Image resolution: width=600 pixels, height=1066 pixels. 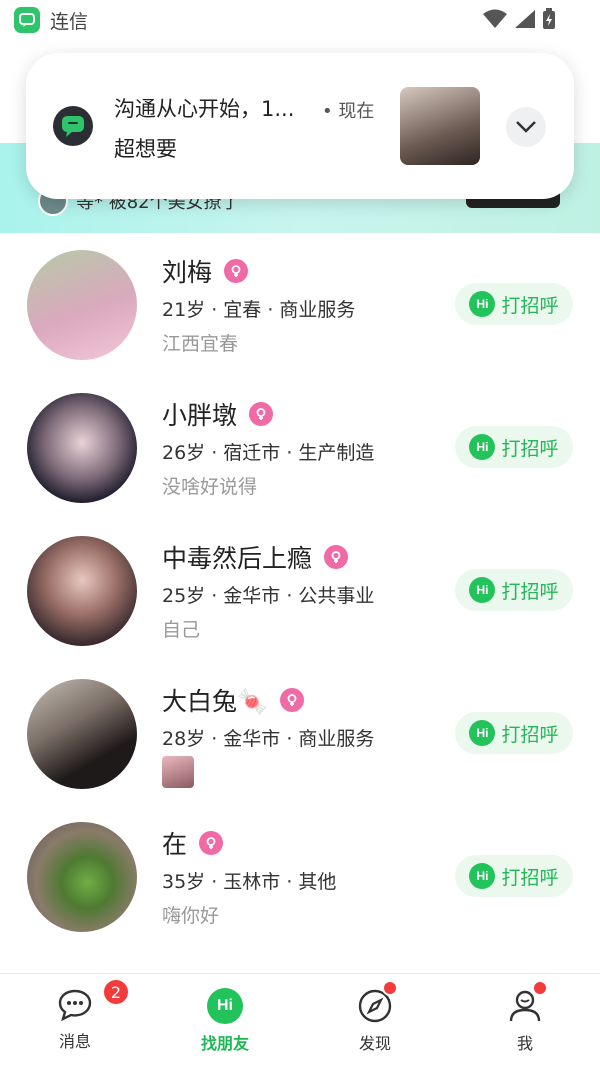 What do you see at coordinates (268, 453) in the screenshot?
I see `user-info: 26岁 · 宿迁市 · 生产制造` at bounding box center [268, 453].